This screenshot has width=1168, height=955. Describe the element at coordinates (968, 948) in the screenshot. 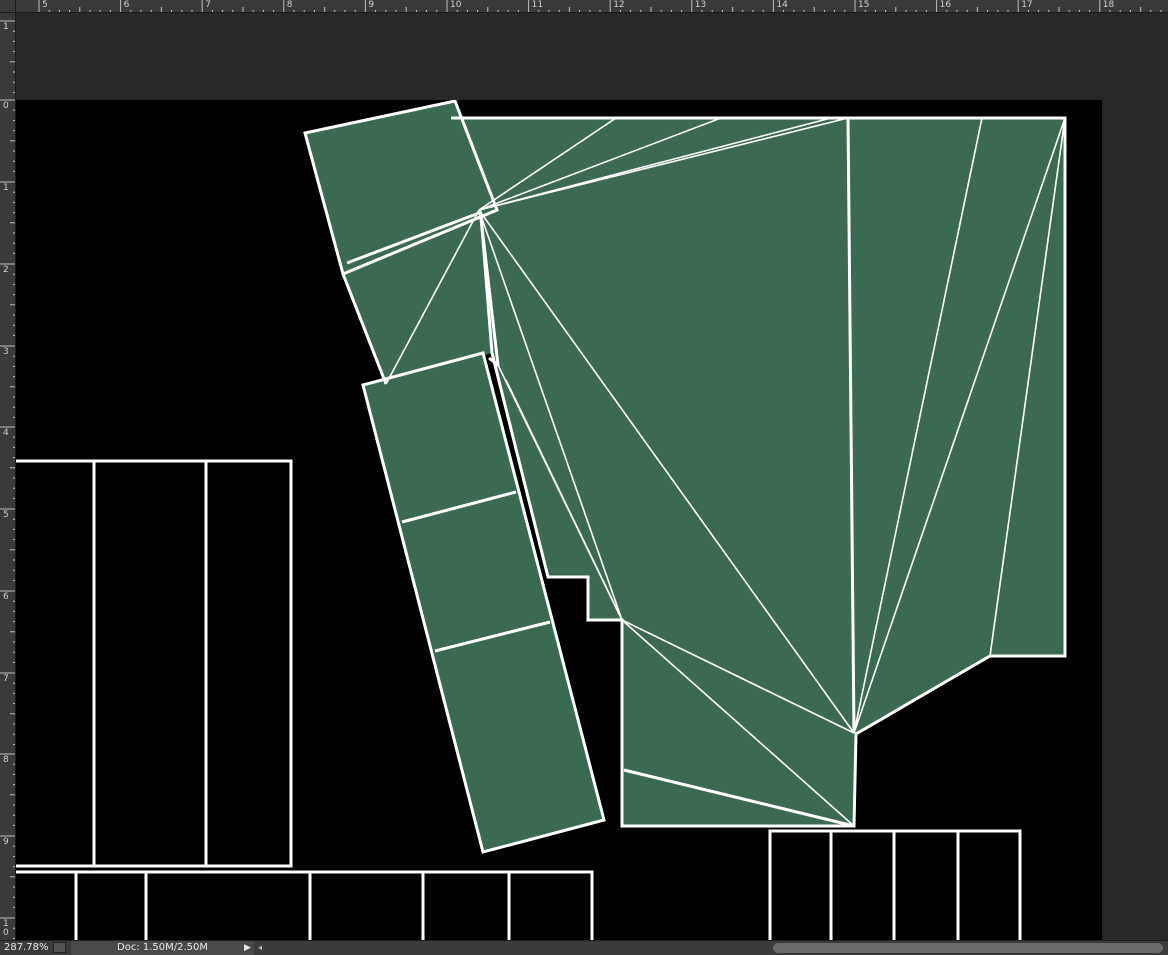

I see `horizontal-scrollbar-thumb` at that location.